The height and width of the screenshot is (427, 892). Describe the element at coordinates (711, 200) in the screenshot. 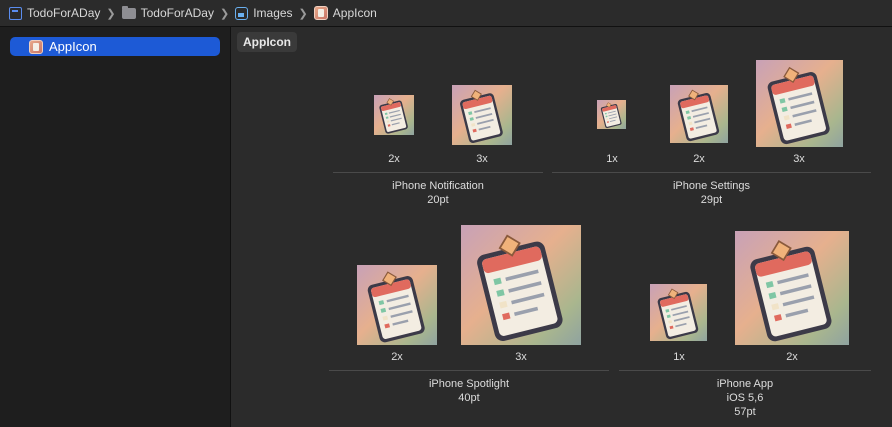

I see `group-size: 29pt` at that location.